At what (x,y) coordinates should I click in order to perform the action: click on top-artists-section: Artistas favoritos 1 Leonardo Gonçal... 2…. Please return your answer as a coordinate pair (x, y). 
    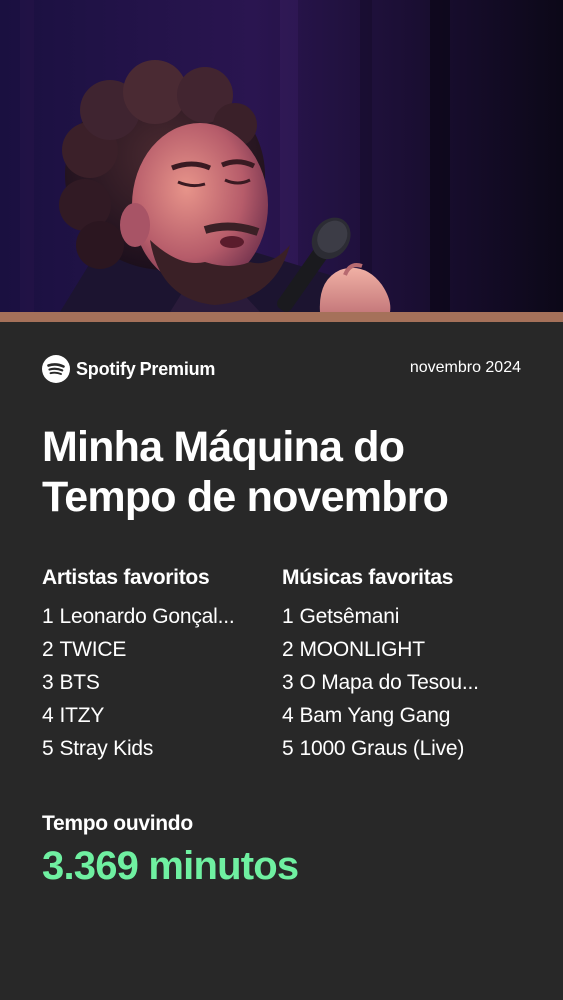
    Looking at the image, I should click on (157, 663).